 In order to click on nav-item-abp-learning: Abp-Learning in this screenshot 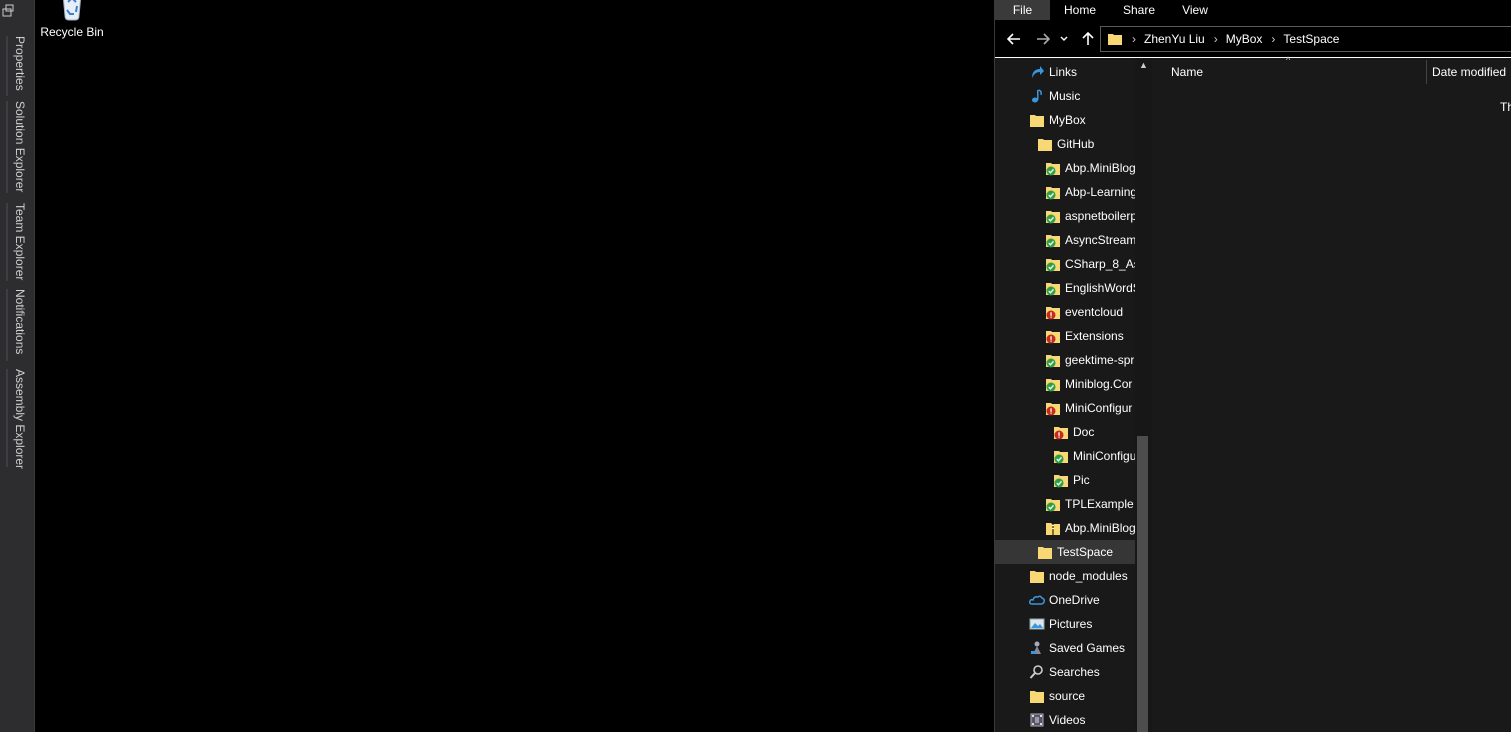, I will do `click(1065, 192)`.